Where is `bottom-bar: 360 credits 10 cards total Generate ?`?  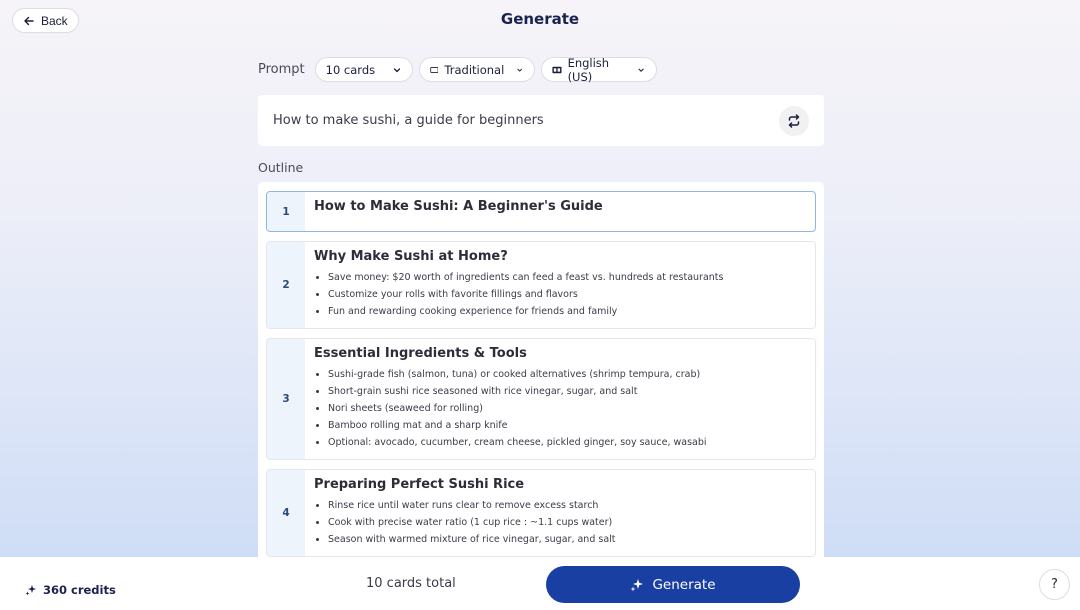 bottom-bar: 360 credits 10 cards total Generate ? is located at coordinates (540, 583).